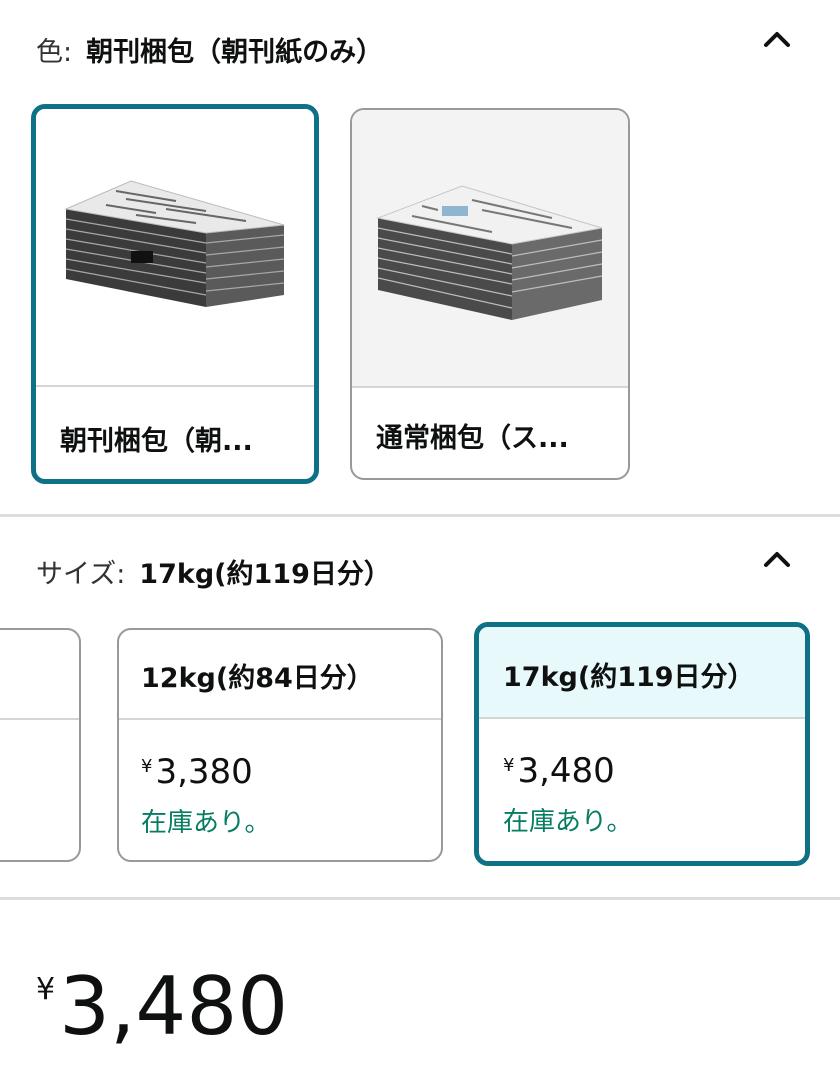 The image size is (840, 1076). I want to click on color-header: 色: 朝刊梱包（朝刊紙のみ）, so click(209, 49).